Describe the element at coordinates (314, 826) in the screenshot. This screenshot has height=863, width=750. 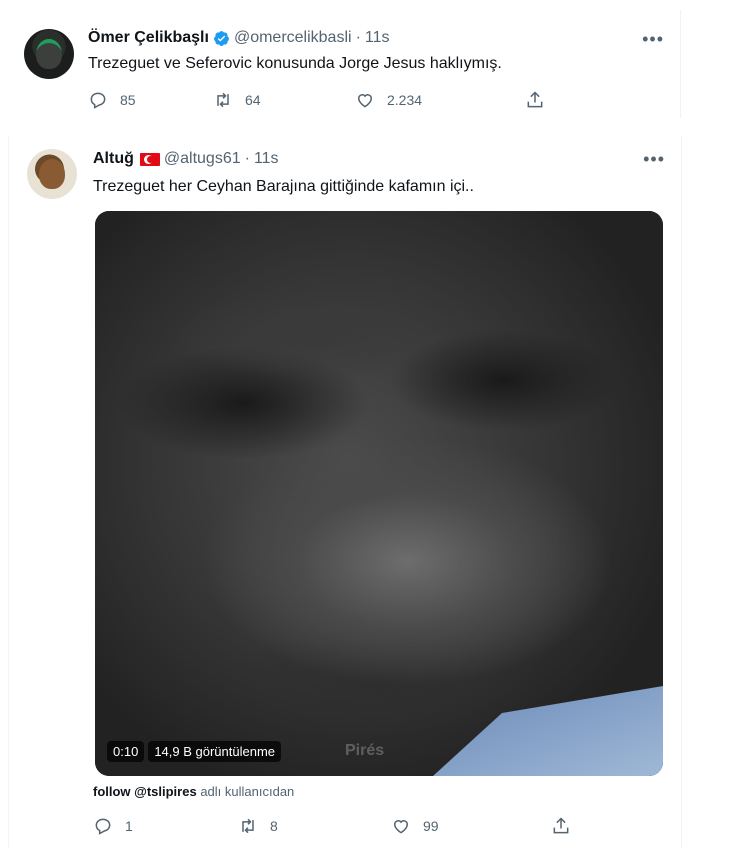
I see `retweet-button: 8` at that location.